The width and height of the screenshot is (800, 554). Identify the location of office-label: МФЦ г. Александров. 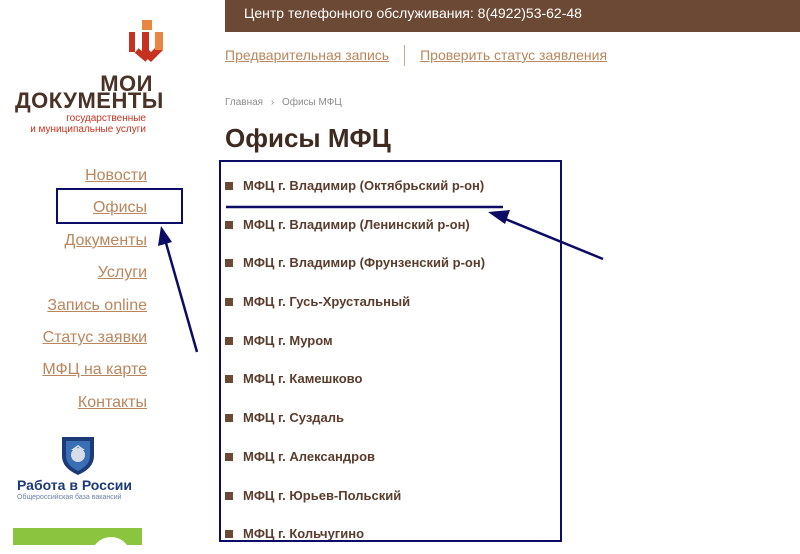
(309, 456).